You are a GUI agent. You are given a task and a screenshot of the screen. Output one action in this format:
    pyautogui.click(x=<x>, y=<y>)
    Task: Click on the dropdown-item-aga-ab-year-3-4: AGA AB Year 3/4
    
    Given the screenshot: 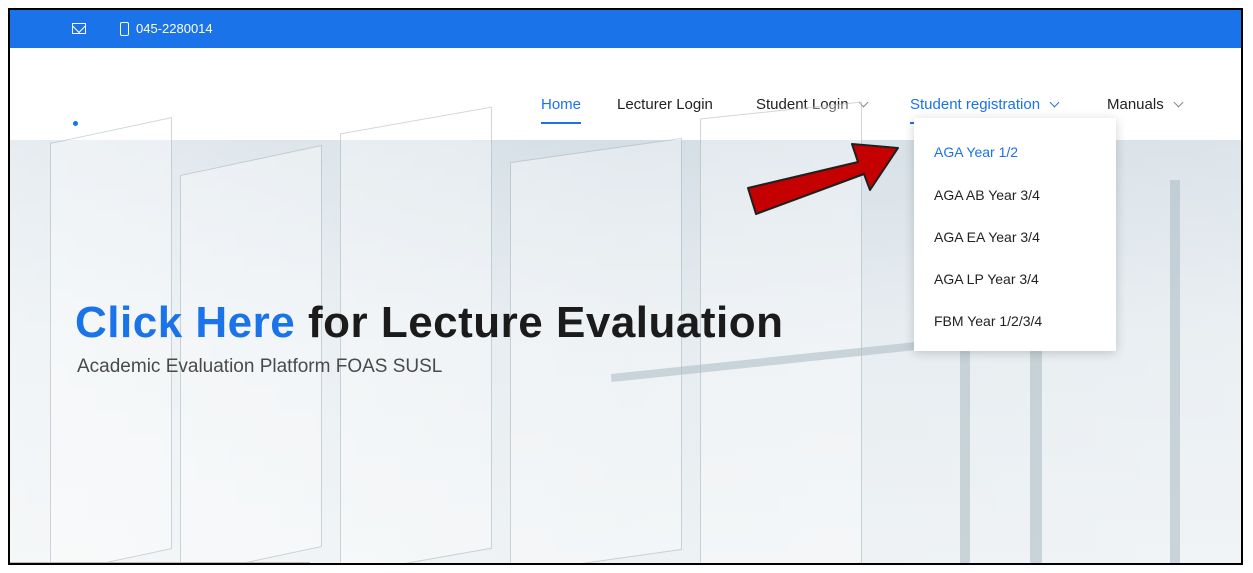 What is the action you would take?
    pyautogui.click(x=987, y=195)
    